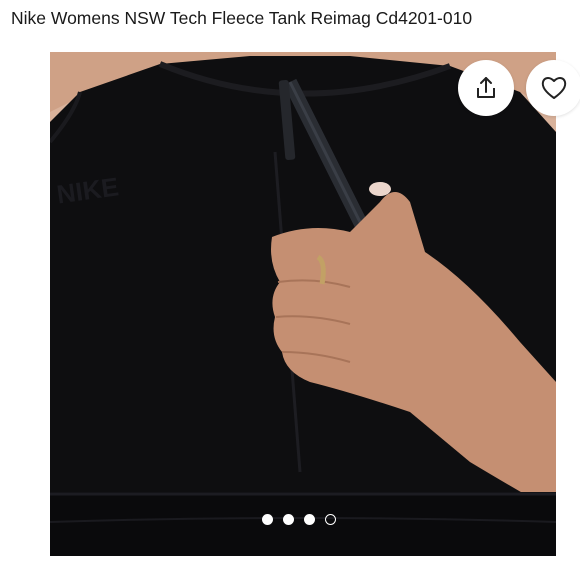 The height and width of the screenshot is (580, 580). I want to click on share-icon, so click(486, 87).